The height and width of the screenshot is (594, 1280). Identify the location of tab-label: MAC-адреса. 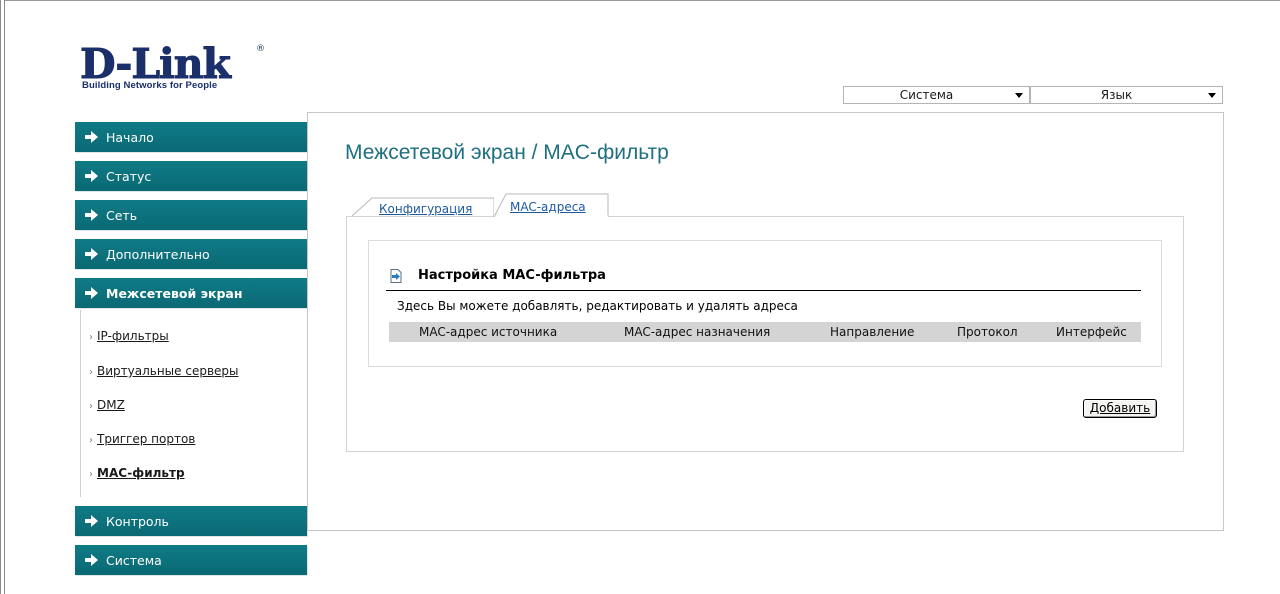
(548, 207).